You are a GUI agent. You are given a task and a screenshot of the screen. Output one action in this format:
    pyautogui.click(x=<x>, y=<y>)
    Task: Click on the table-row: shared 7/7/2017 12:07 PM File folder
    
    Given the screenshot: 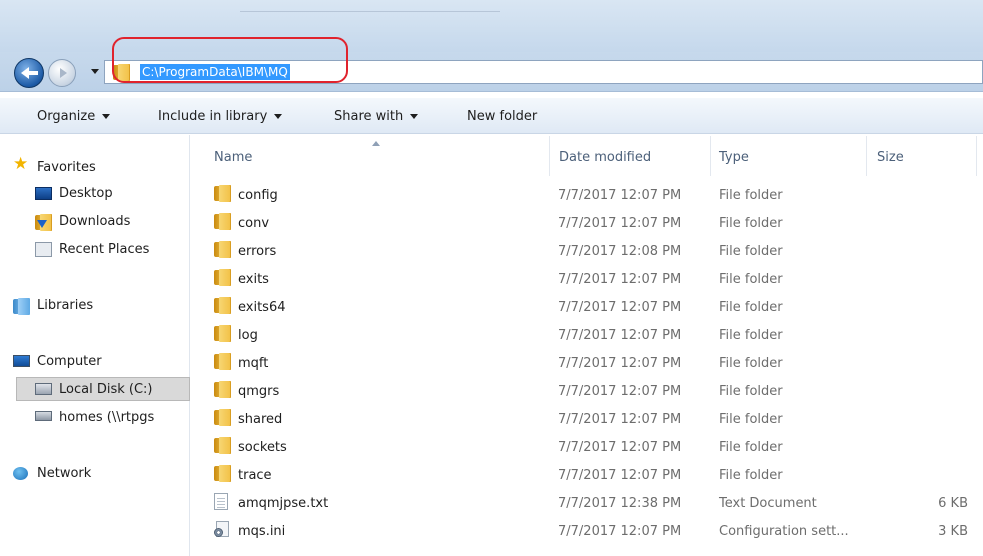 What is the action you would take?
    pyautogui.click(x=587, y=418)
    